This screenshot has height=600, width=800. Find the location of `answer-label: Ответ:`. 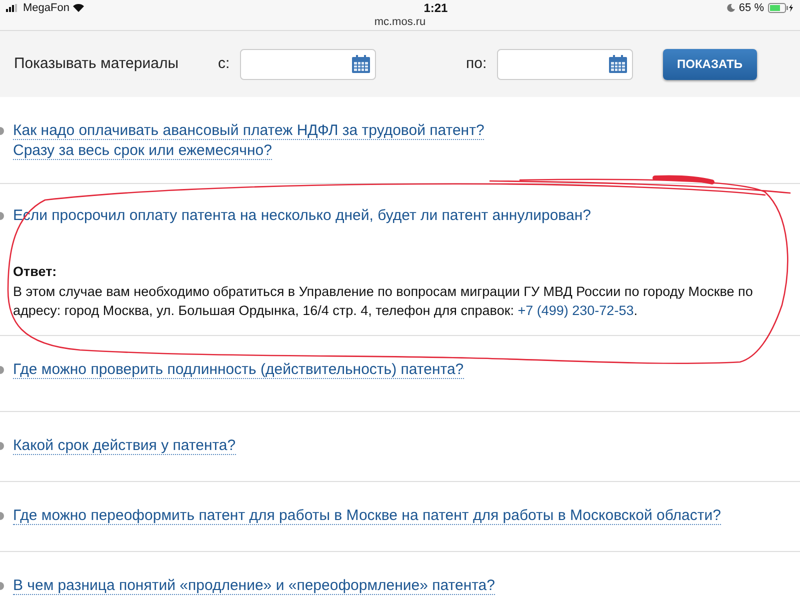

answer-label: Ответ: is located at coordinates (35, 272).